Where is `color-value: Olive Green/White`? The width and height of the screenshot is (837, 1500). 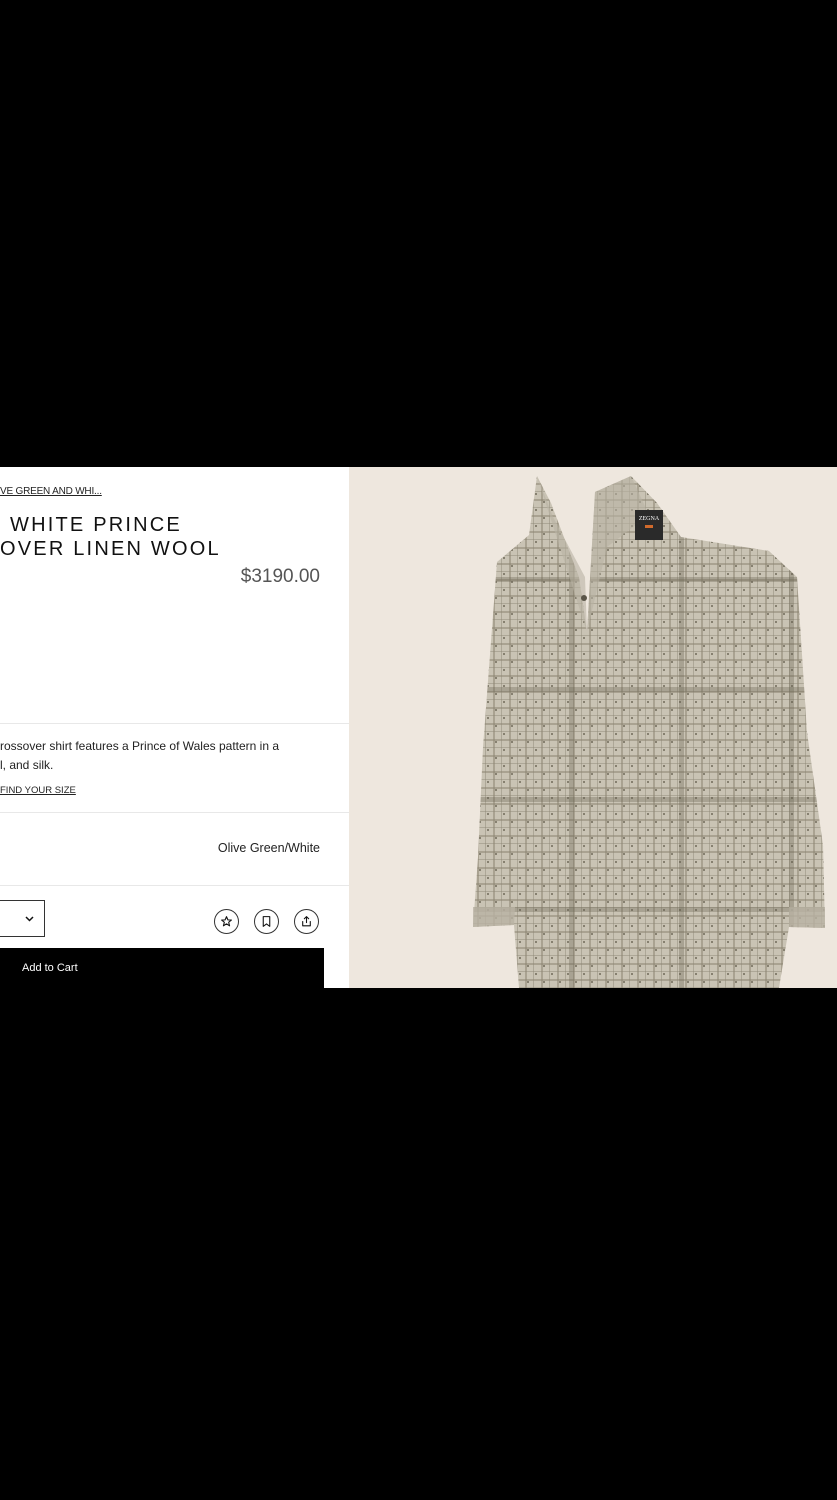 color-value: Olive Green/White is located at coordinates (268, 848).